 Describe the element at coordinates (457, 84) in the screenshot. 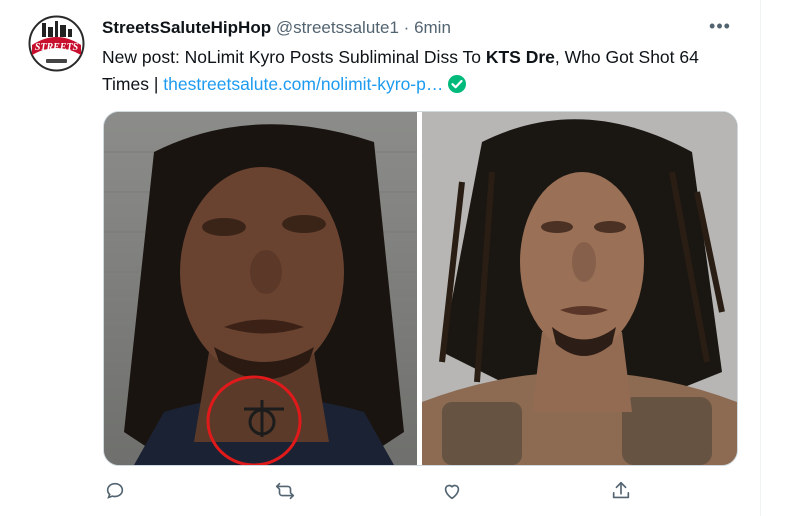

I see `check-circle-icon` at that location.